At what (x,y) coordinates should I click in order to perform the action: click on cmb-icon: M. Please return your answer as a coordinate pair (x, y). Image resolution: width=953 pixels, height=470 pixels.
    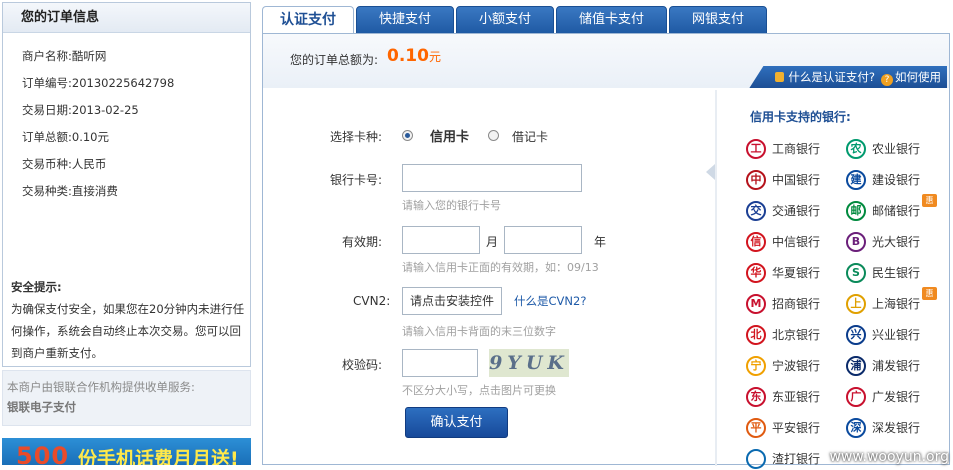
    Looking at the image, I should click on (756, 304).